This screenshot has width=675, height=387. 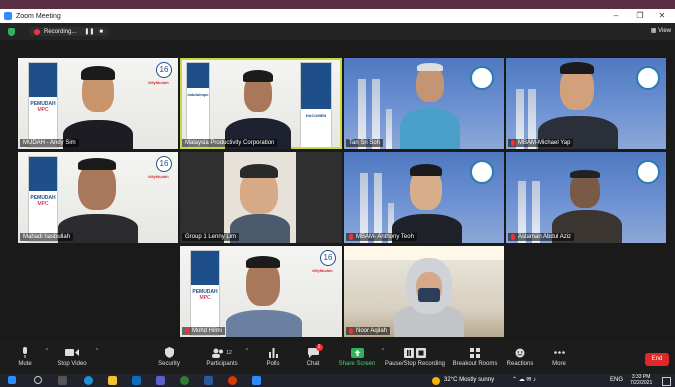 What do you see at coordinates (424, 103) in the screenshot?
I see `video-tile-tan-sri-soh: Tan Sri Soh` at bounding box center [424, 103].